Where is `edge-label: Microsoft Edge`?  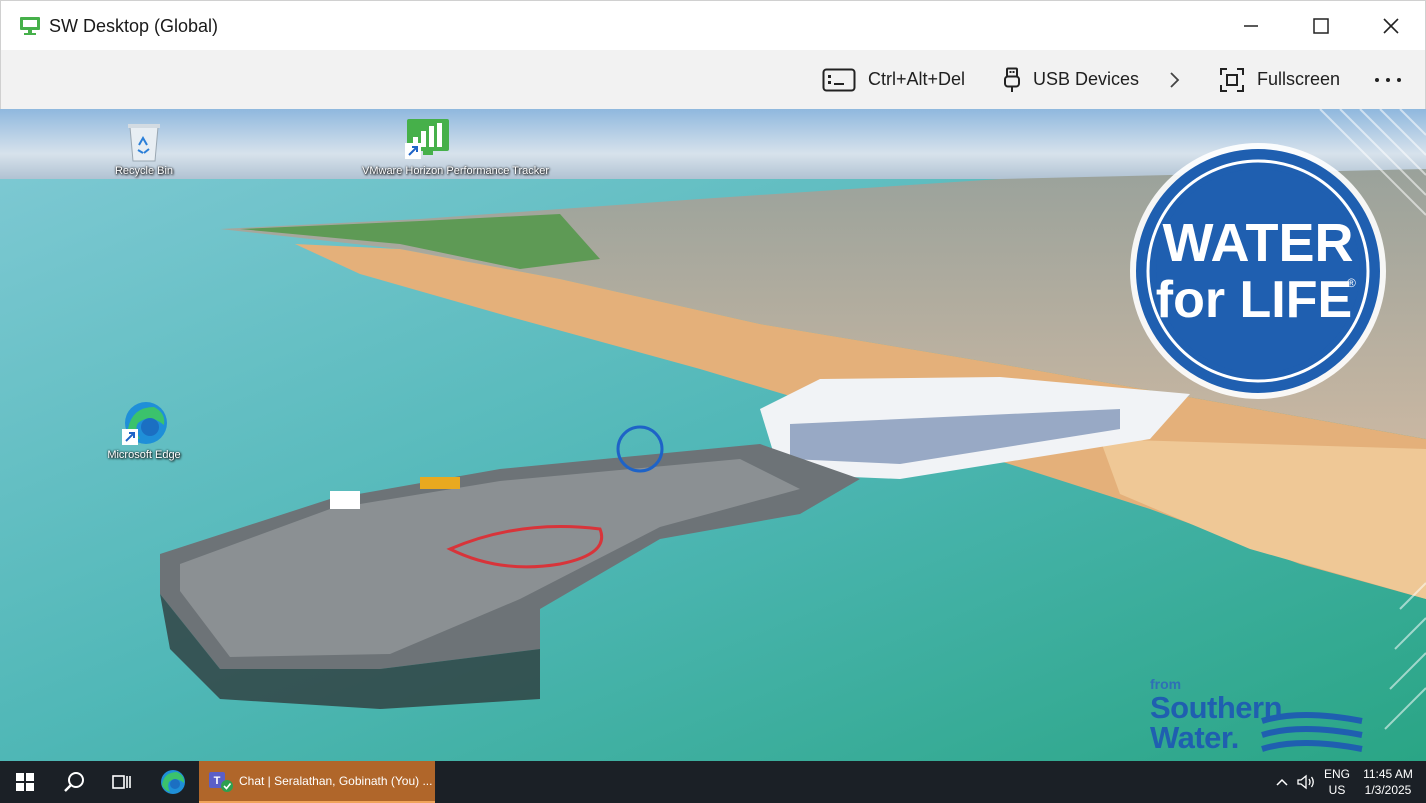
edge-label: Microsoft Edge is located at coordinates (144, 455).